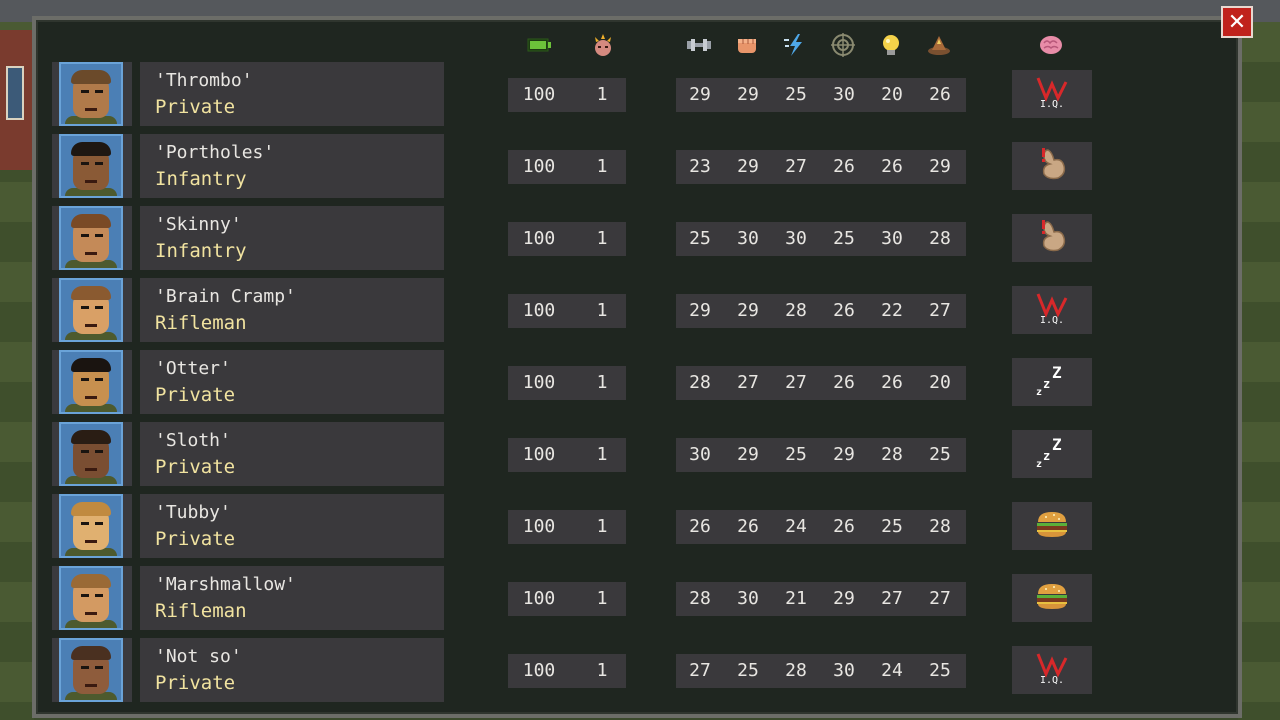 This screenshot has width=1280, height=720. What do you see at coordinates (292, 526) in the screenshot?
I see `soldier-name-box: 'Tubby' Private` at bounding box center [292, 526].